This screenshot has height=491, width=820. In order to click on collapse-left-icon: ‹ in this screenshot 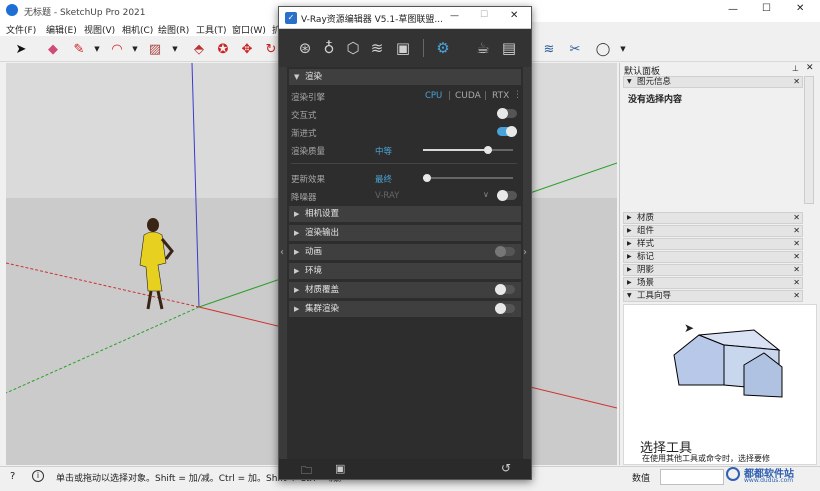, I will do `click(282, 252)`.